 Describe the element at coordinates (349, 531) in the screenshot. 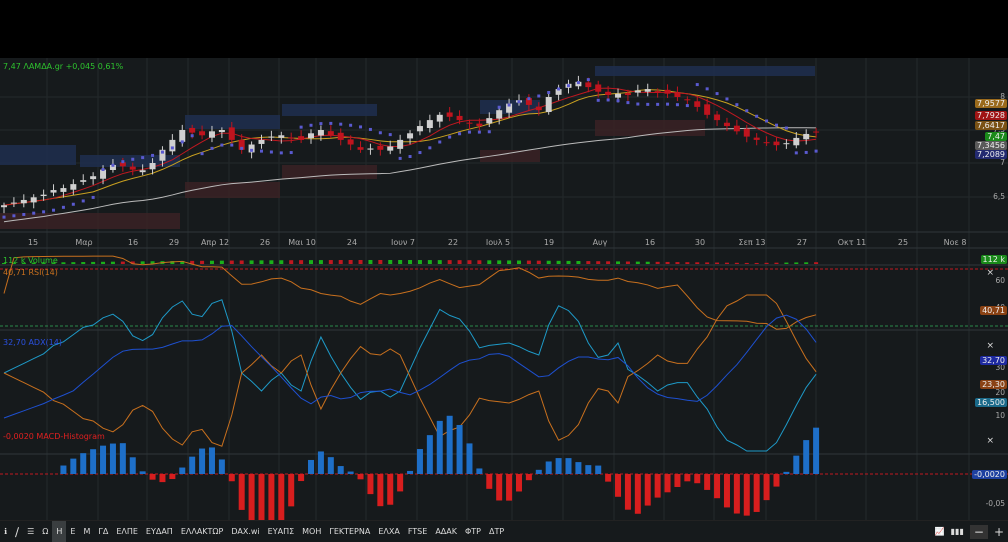

I see `toolbar-symbol-11: ΓΕΚΤΕΡΝΑ` at that location.